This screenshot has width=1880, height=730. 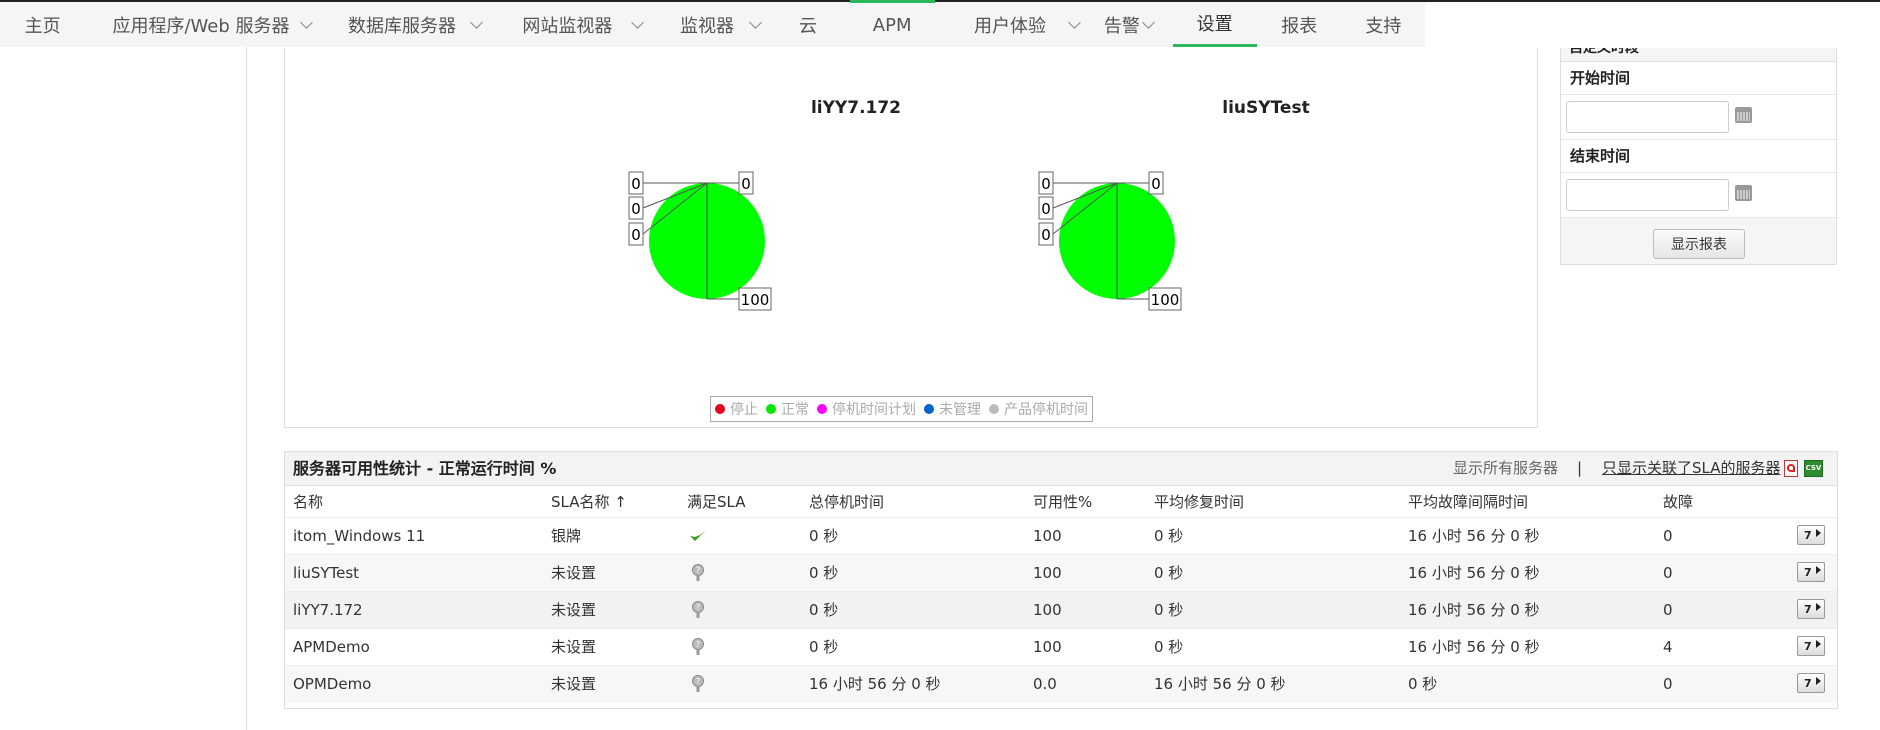 I want to click on start-time-input, so click(x=1647, y=117).